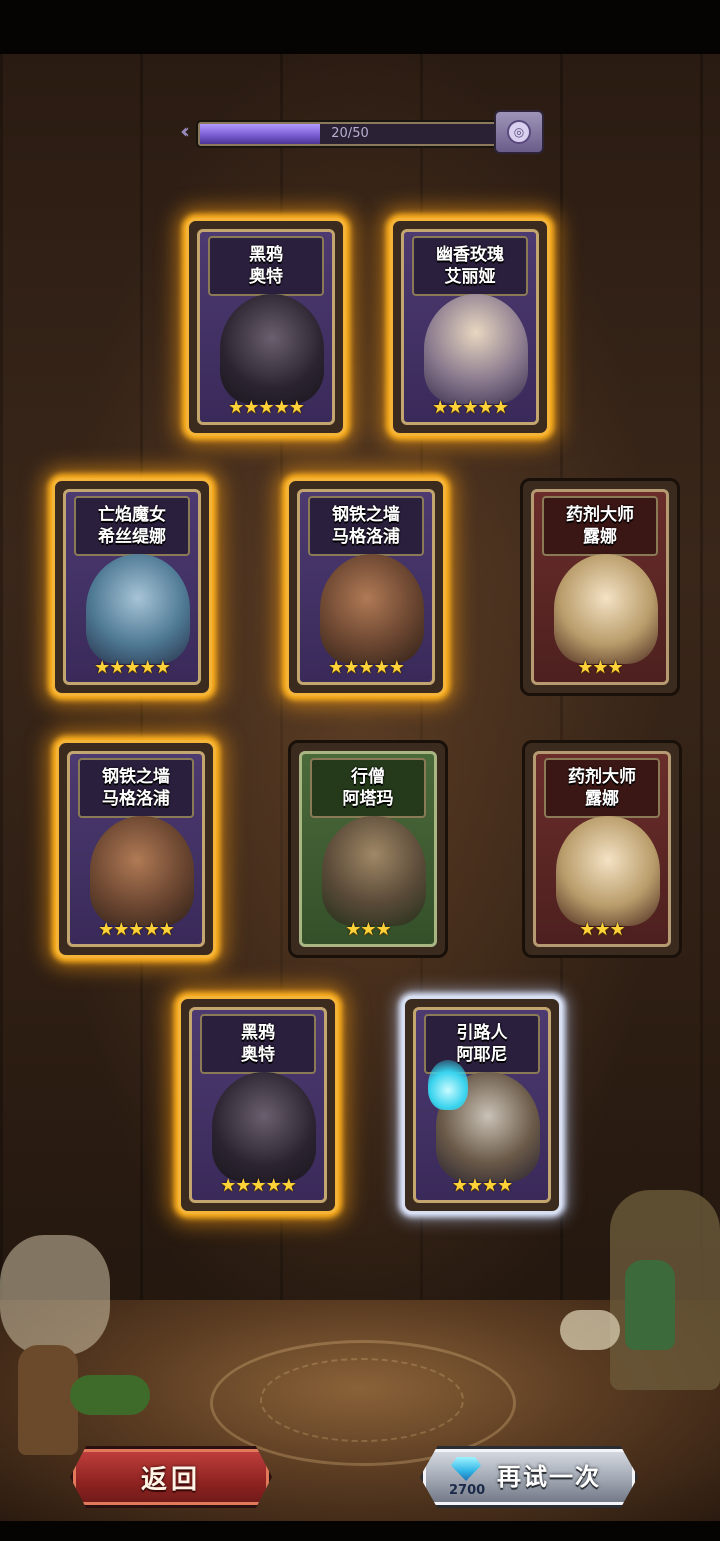  What do you see at coordinates (467, 1490) in the screenshot?
I see `retry-cost: 2700` at bounding box center [467, 1490].